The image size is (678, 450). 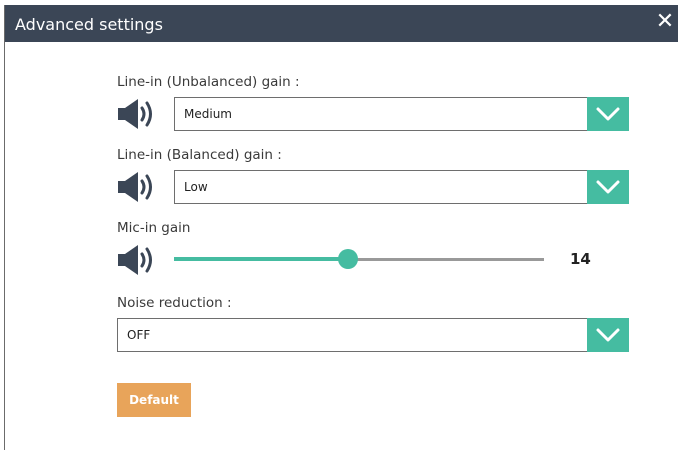 I want to click on mic-in-gain-slider, so click(x=359, y=260).